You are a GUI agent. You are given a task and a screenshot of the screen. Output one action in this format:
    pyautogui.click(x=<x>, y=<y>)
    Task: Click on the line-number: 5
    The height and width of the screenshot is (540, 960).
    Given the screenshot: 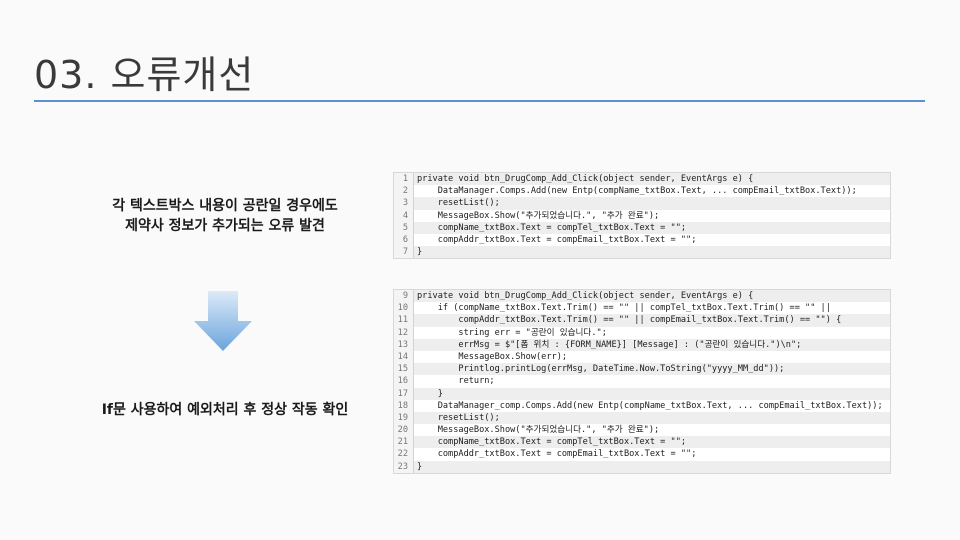 What is the action you would take?
    pyautogui.click(x=404, y=227)
    